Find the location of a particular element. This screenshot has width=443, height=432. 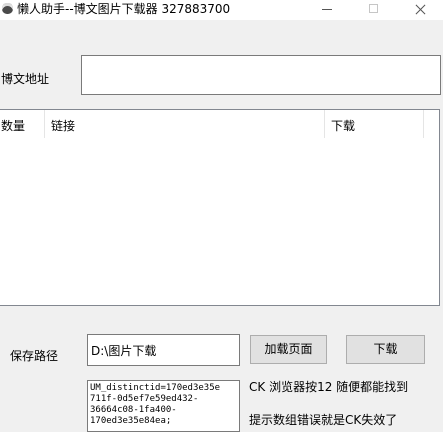

column-header-count: 数量 is located at coordinates (13, 125).